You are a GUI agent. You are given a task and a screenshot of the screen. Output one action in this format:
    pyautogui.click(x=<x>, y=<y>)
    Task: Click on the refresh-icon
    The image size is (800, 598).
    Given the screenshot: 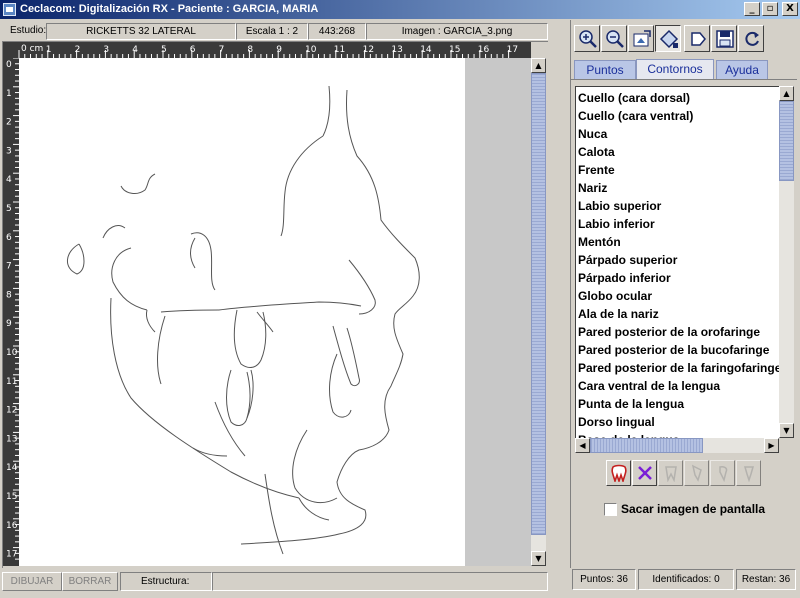 What is the action you would take?
    pyautogui.click(x=752, y=38)
    